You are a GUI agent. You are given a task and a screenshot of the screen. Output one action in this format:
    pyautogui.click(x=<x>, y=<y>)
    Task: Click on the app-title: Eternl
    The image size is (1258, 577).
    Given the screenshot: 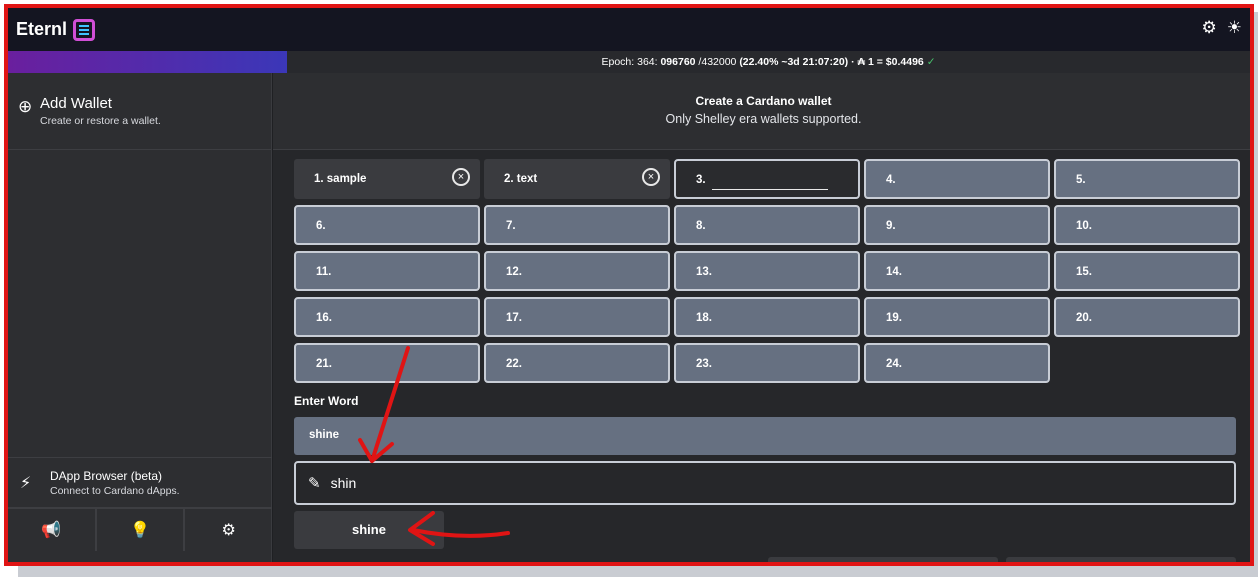 What is the action you would take?
    pyautogui.click(x=42, y=29)
    